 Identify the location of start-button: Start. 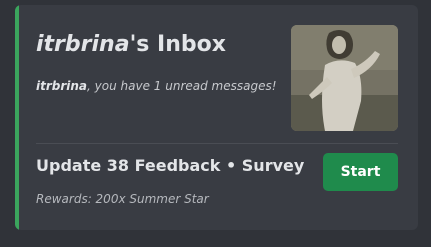
(360, 172).